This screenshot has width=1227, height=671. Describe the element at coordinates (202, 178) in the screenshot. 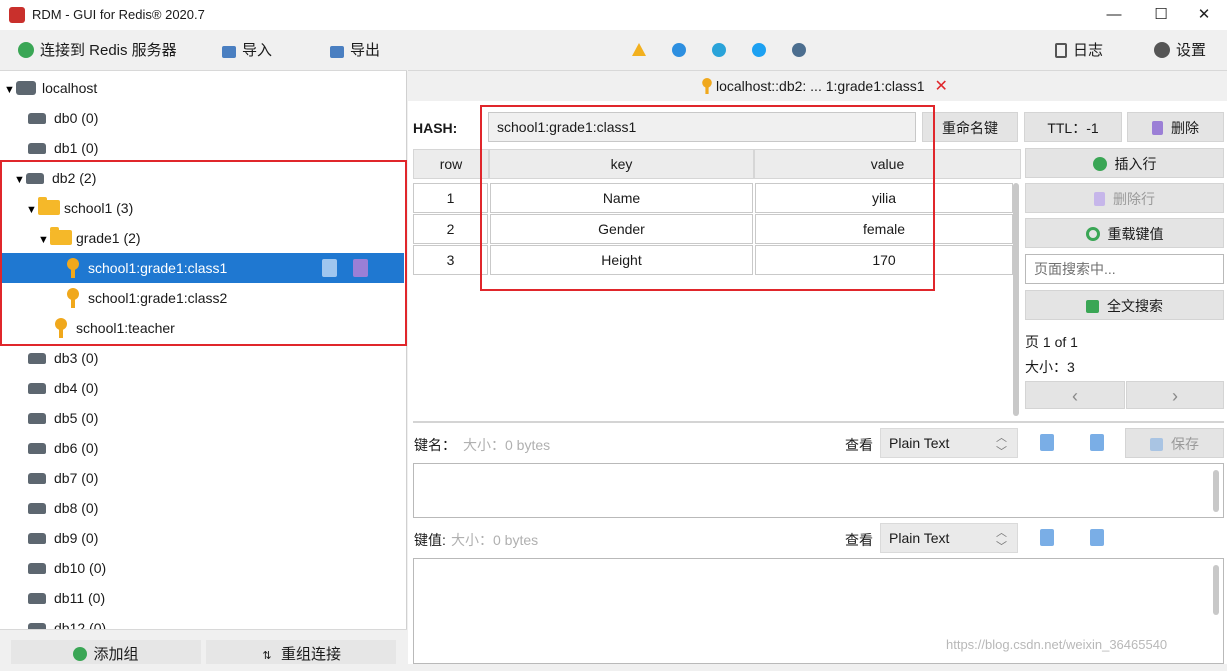

I see `tree-db2: ▼ db2 (2)` at that location.